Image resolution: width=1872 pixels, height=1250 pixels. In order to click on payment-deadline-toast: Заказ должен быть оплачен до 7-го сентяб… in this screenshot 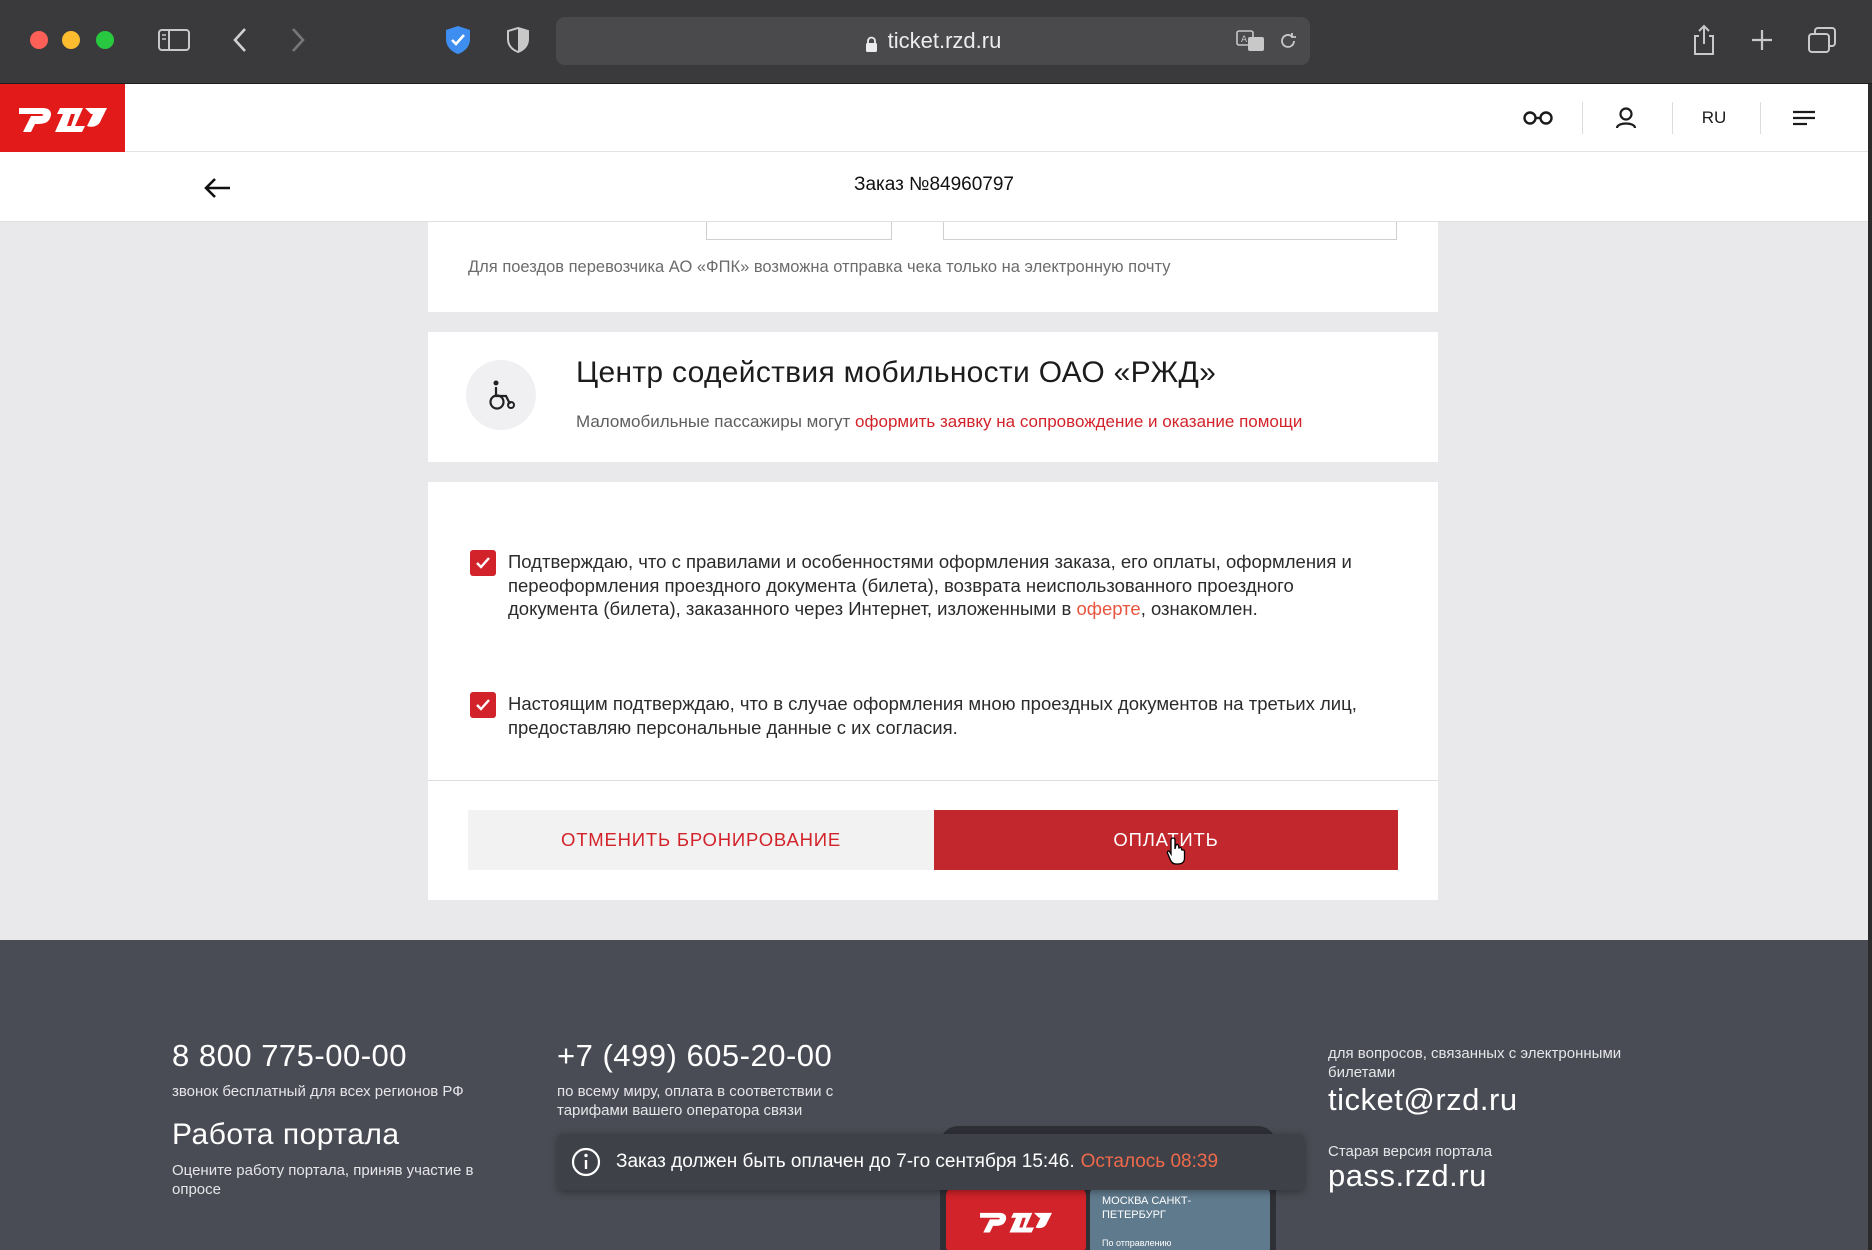, I will do `click(931, 1162)`.